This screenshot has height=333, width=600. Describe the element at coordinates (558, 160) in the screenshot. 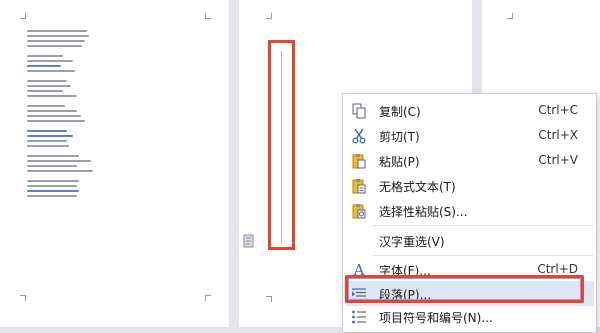

I see `menu-item-shortcut: Ctrl+V` at that location.